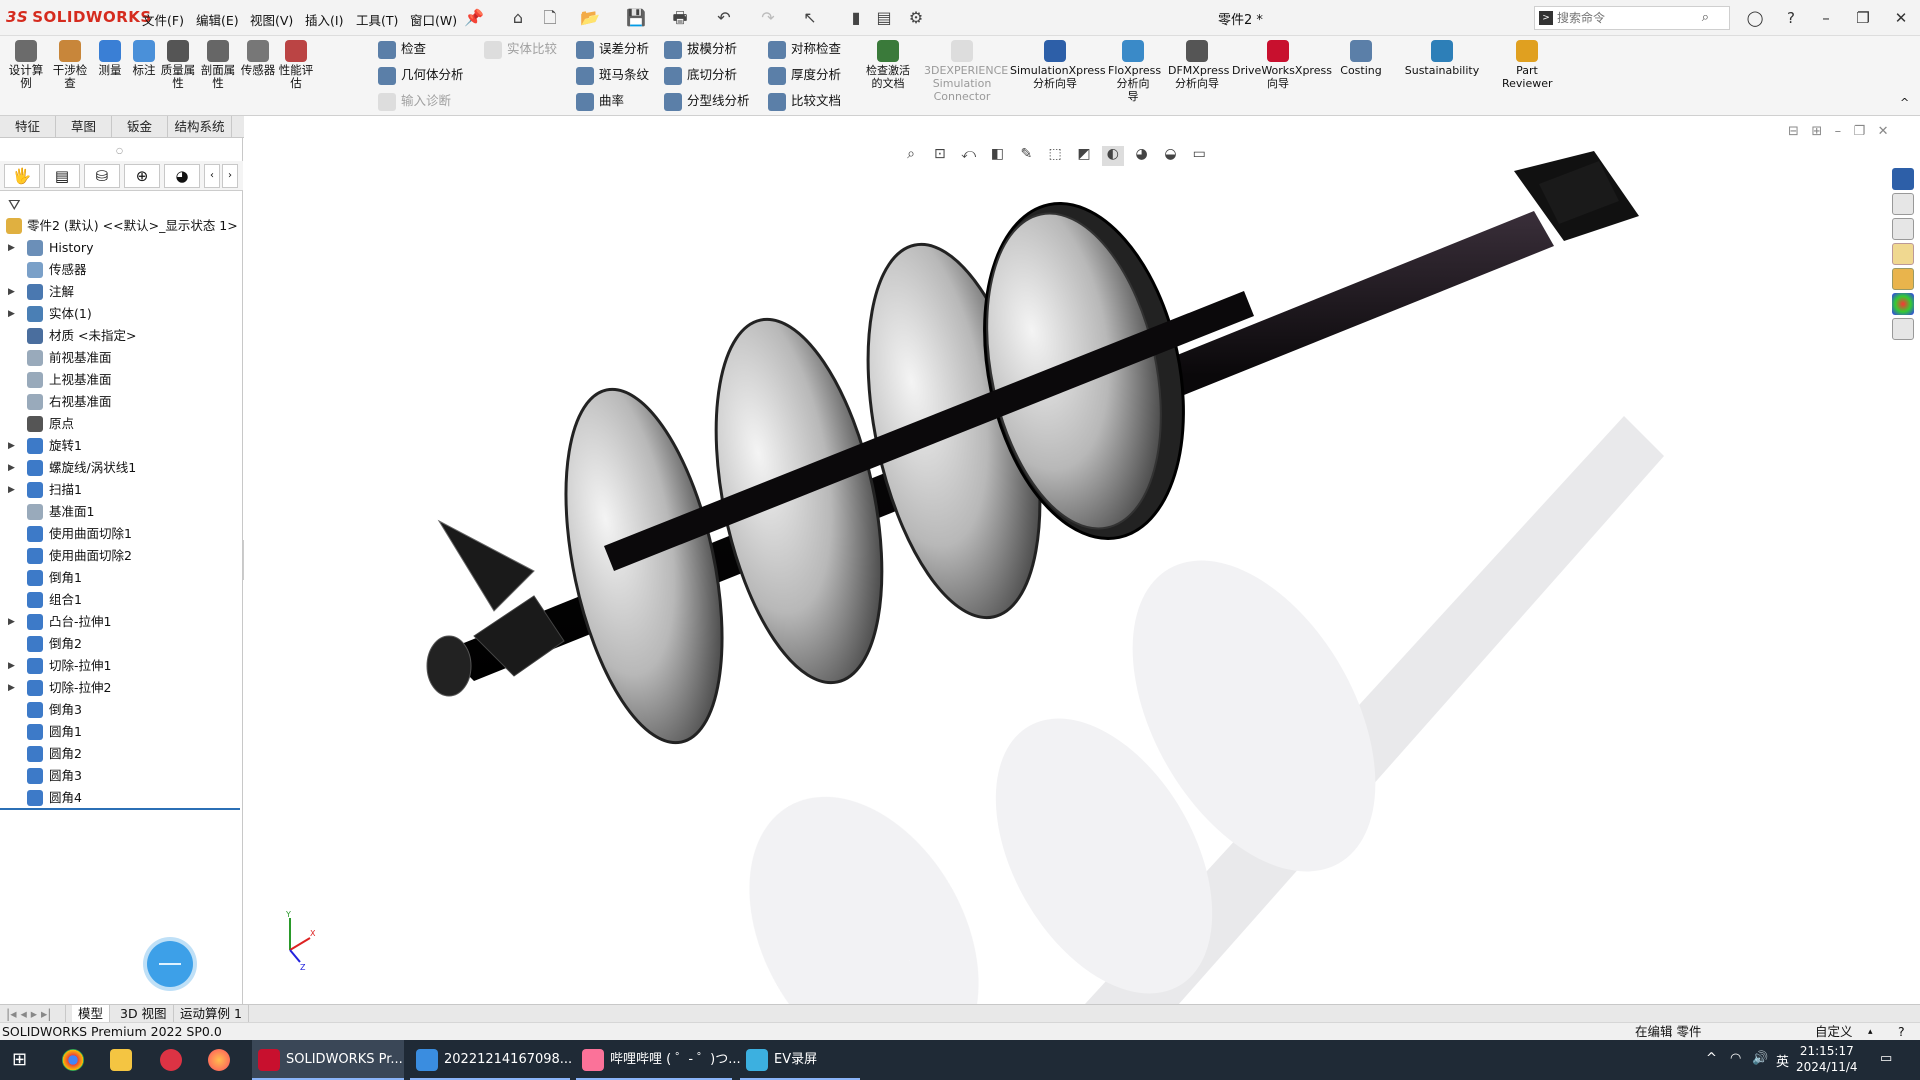 Image resolution: width=1920 pixels, height=1080 pixels. I want to click on file-explorer-taskbar-icon, so click(124, 1060).